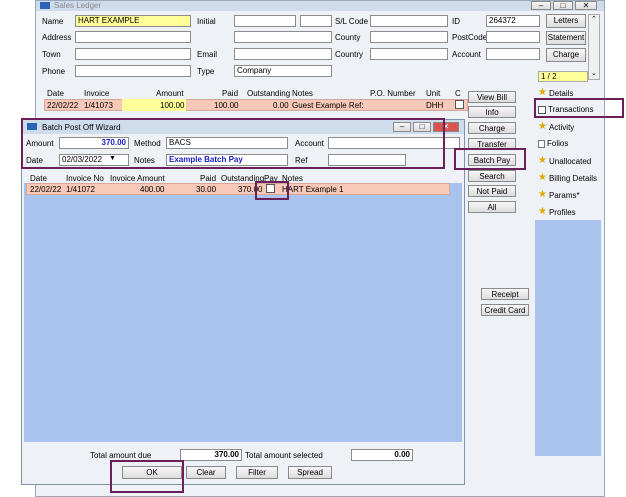  What do you see at coordinates (541, 5) in the screenshot?
I see `ledger-minimize-button: –` at bounding box center [541, 5].